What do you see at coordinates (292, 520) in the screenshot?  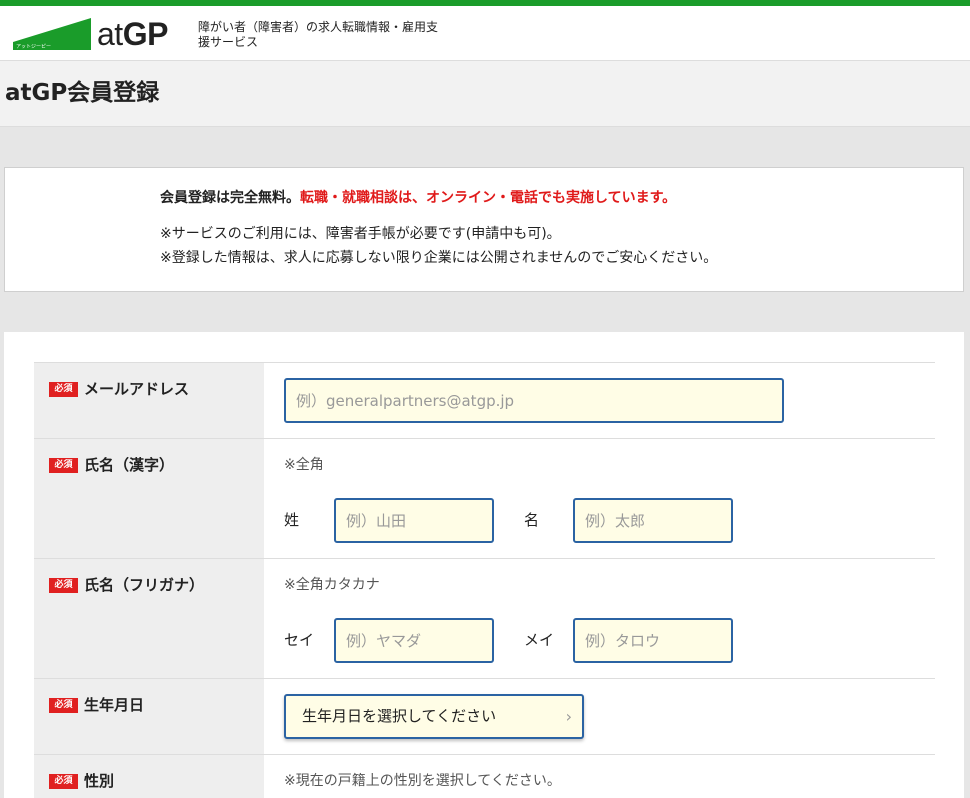 I see `last-name-label: 姓` at bounding box center [292, 520].